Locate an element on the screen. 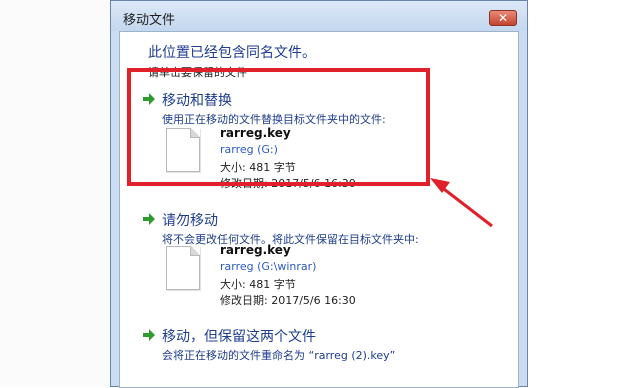 Image resolution: width=640 pixels, height=388 pixels. file-name: rarreg.key is located at coordinates (255, 250).